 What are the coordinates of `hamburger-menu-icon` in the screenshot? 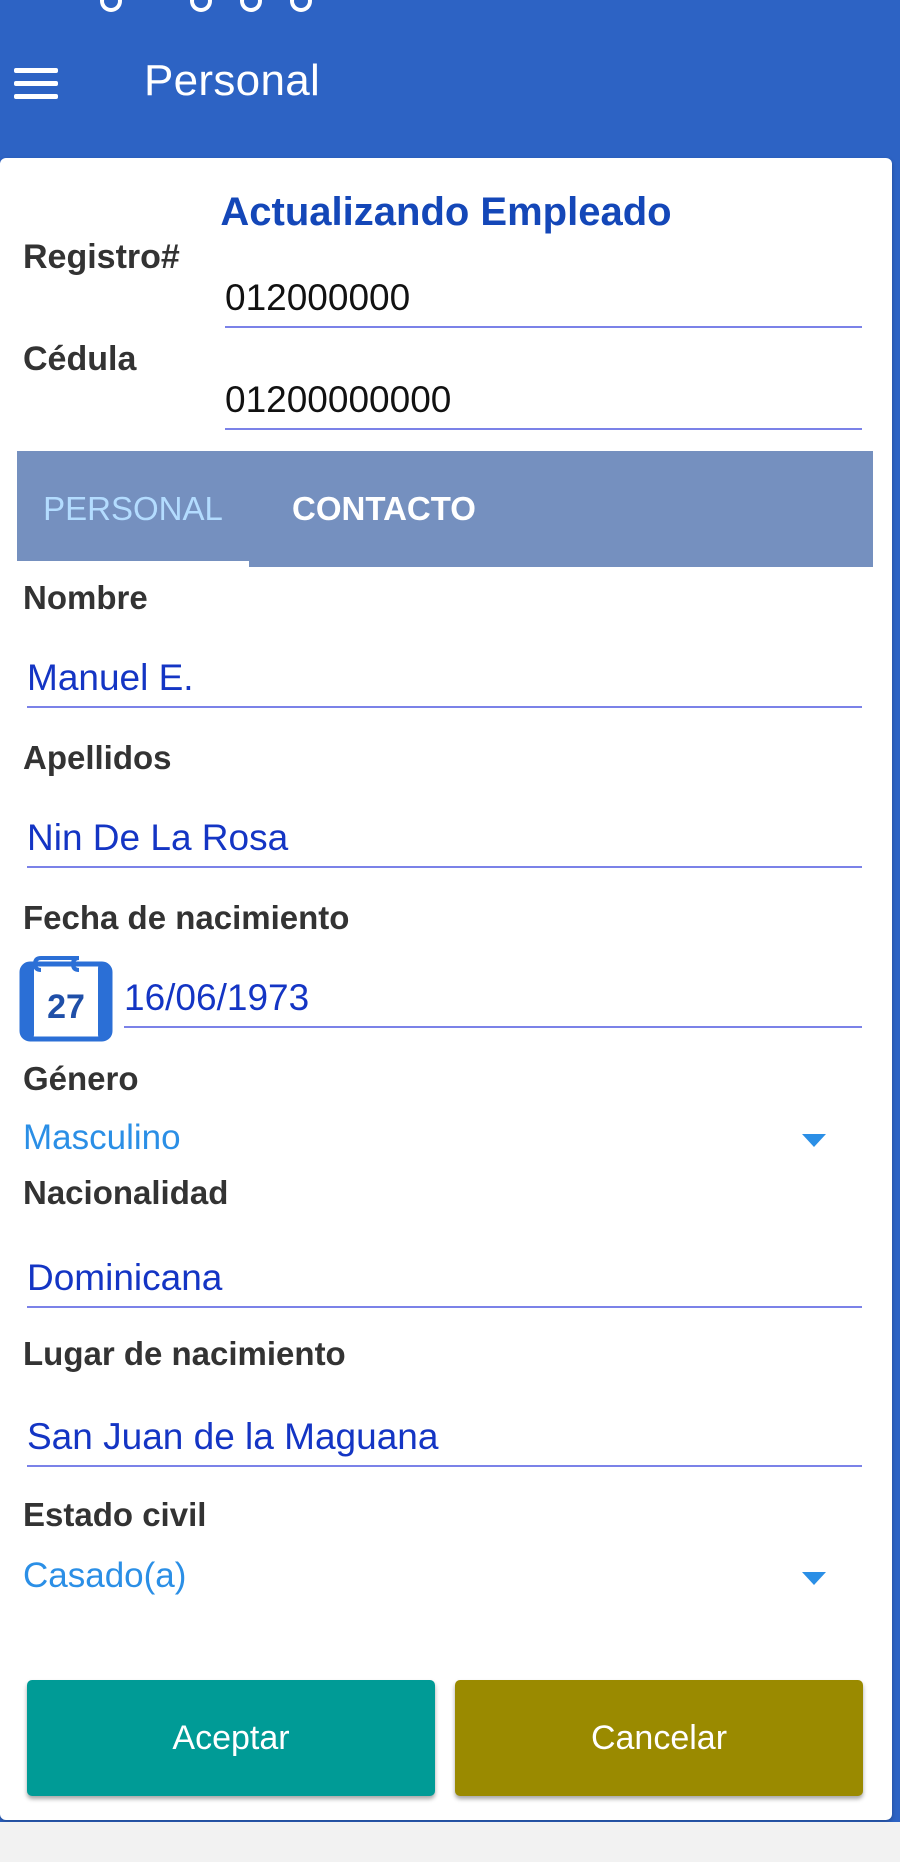 It's located at (36, 83).